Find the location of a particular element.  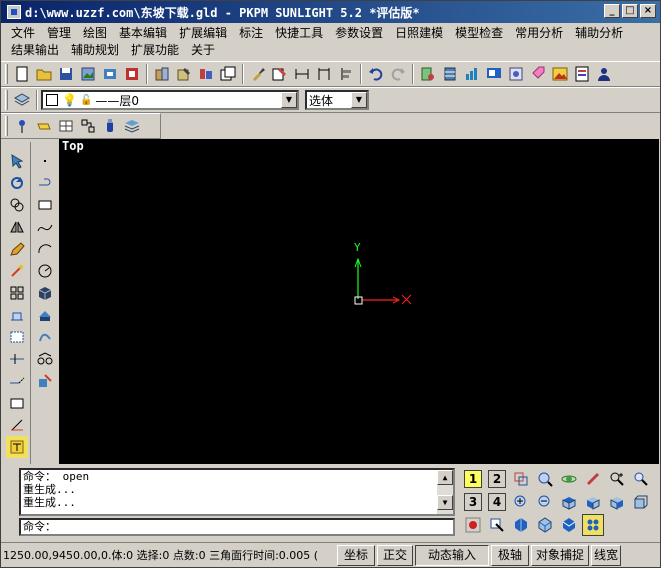

menu-aux-planning: 辅助规划 is located at coordinates (95, 49).